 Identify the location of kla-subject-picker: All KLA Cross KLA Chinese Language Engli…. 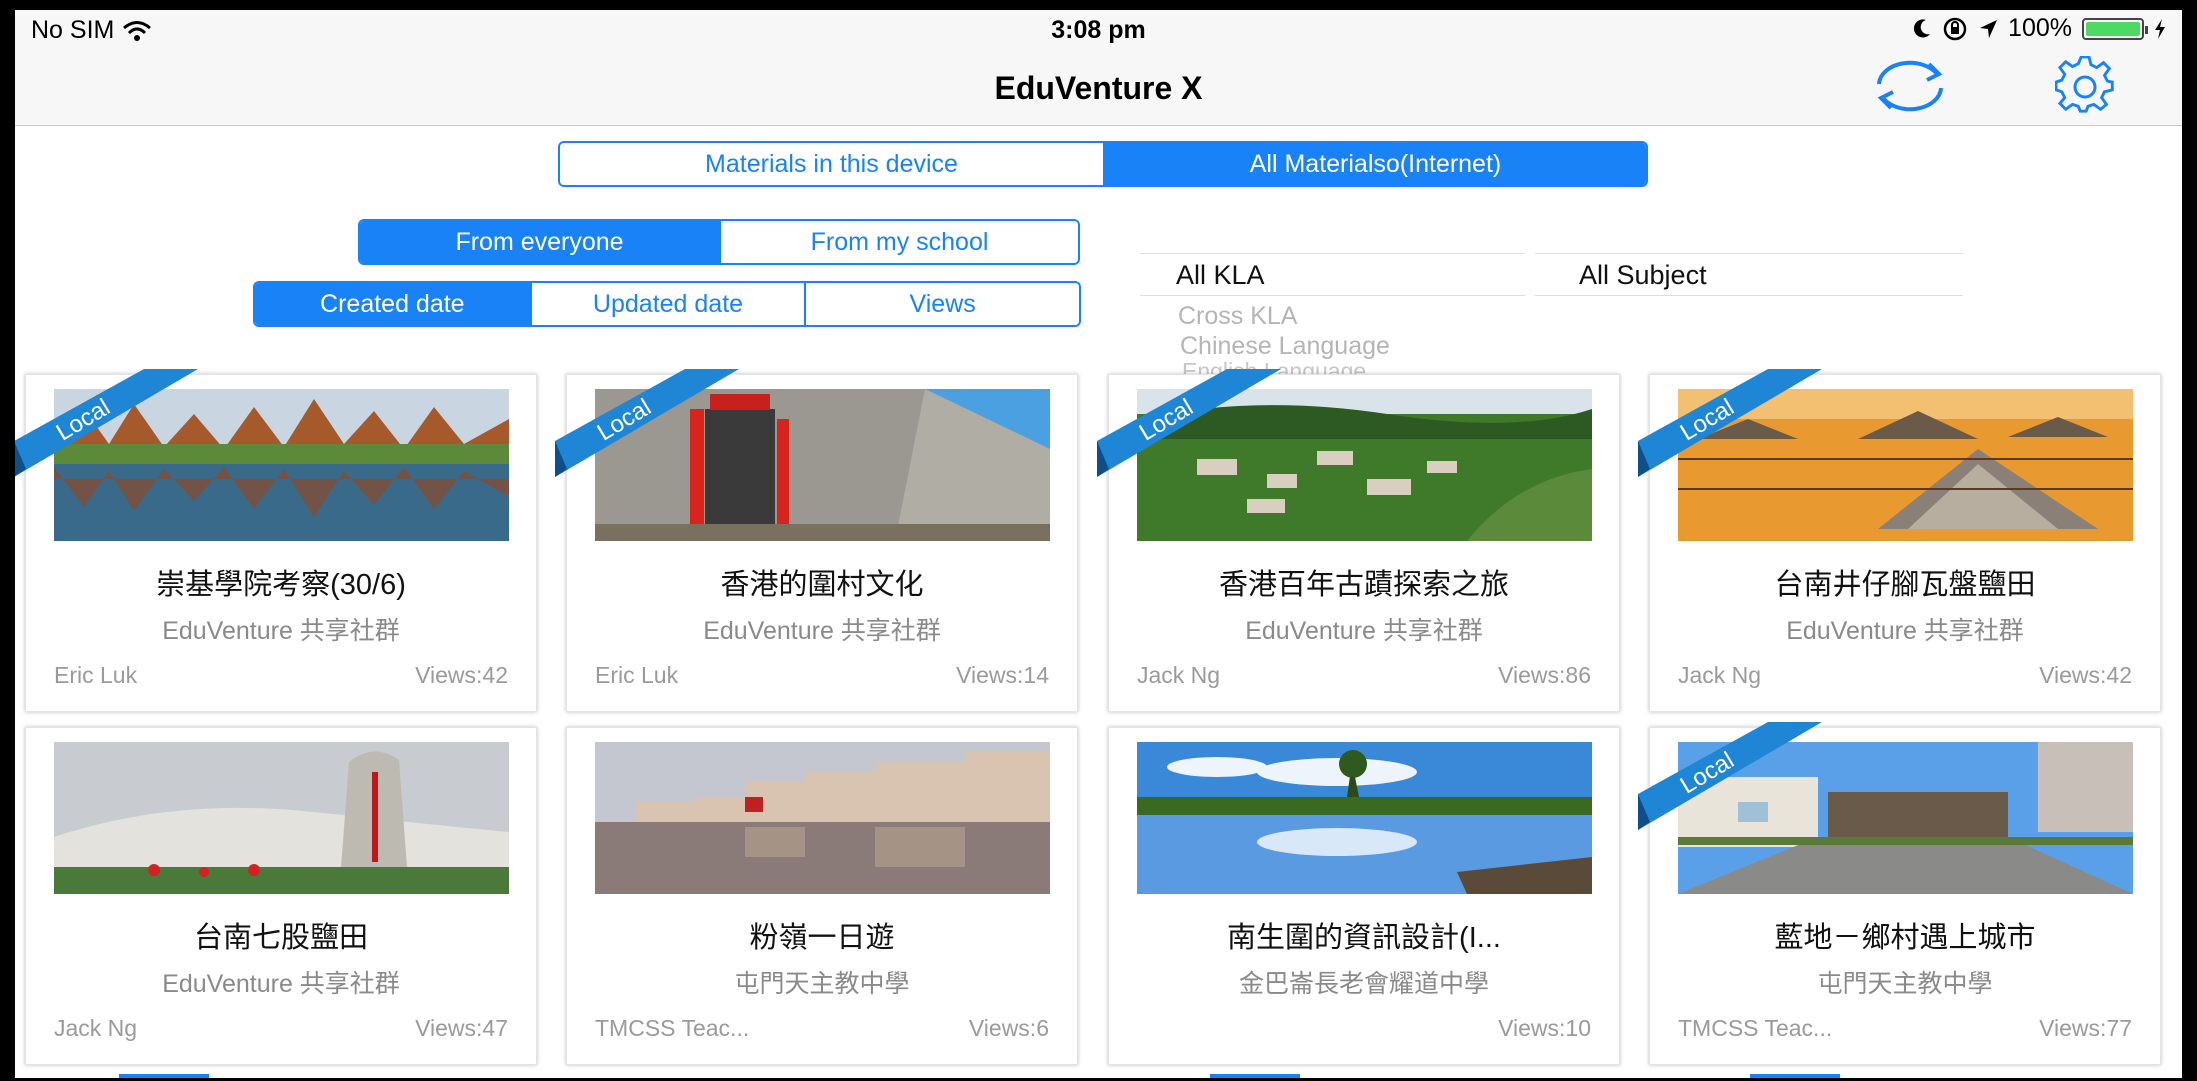
(1562, 309).